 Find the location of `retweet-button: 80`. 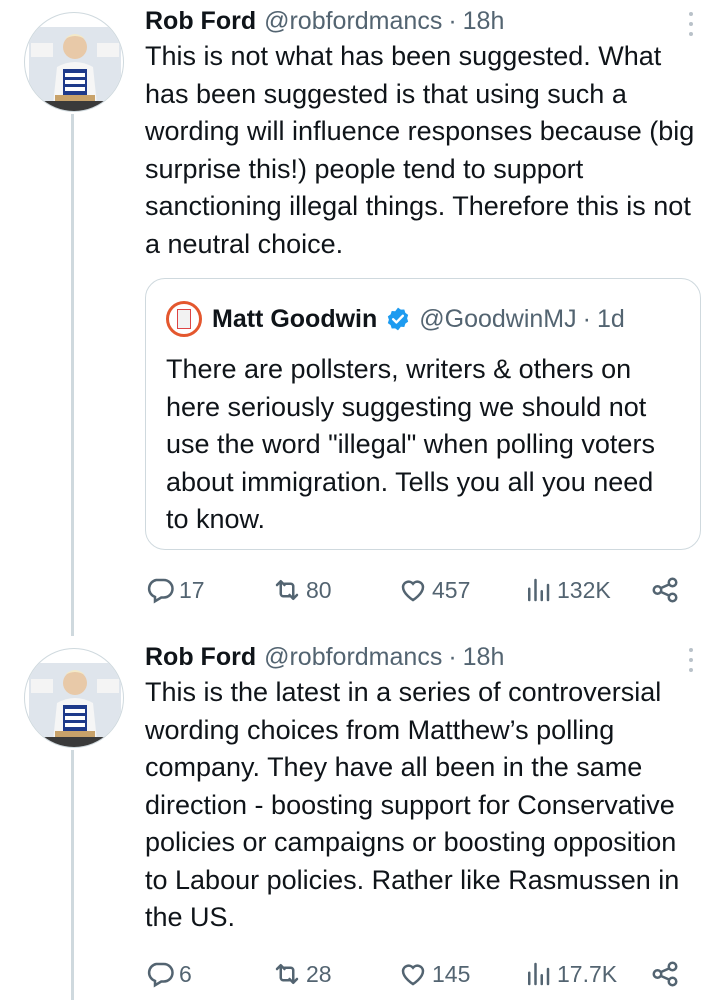

retweet-button: 80 is located at coordinates (302, 590).